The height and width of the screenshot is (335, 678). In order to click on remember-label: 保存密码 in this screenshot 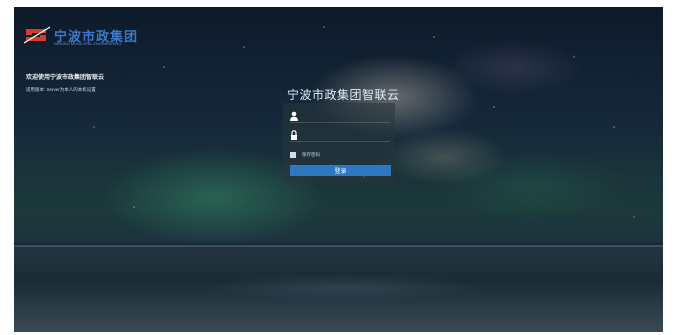, I will do `click(311, 154)`.